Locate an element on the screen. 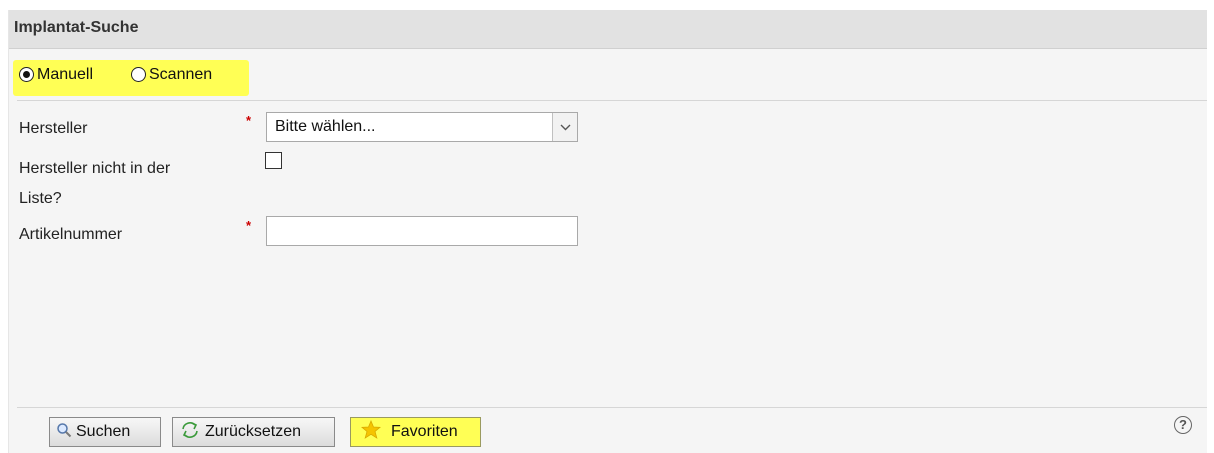 The image size is (1214, 453). not-in-list-checkbox is located at coordinates (273, 160).